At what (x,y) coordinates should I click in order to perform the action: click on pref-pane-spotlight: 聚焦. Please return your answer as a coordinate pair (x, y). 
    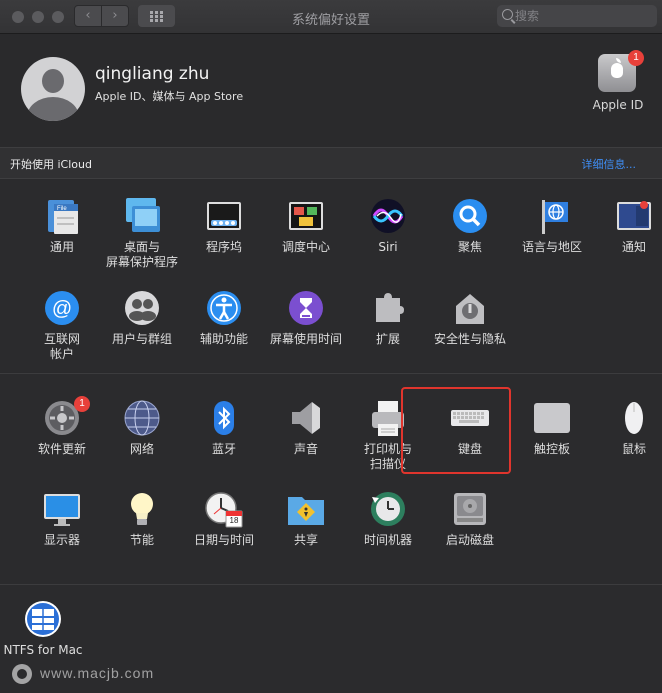
    Looking at the image, I should click on (470, 241).